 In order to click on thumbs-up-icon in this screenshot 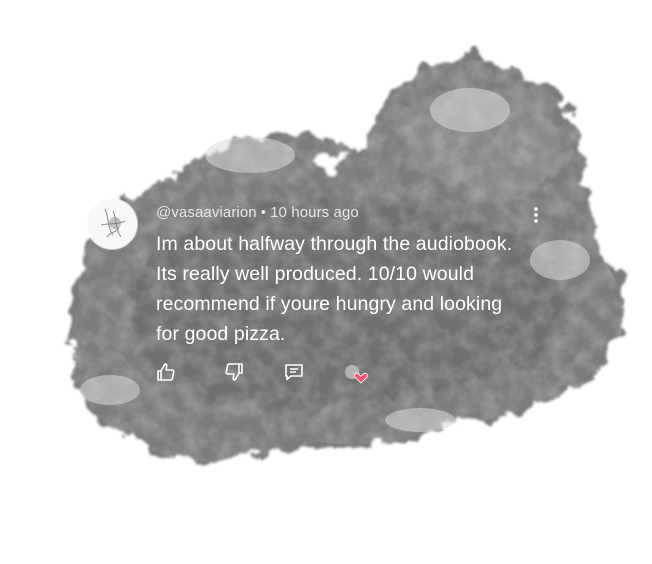, I will do `click(166, 372)`.